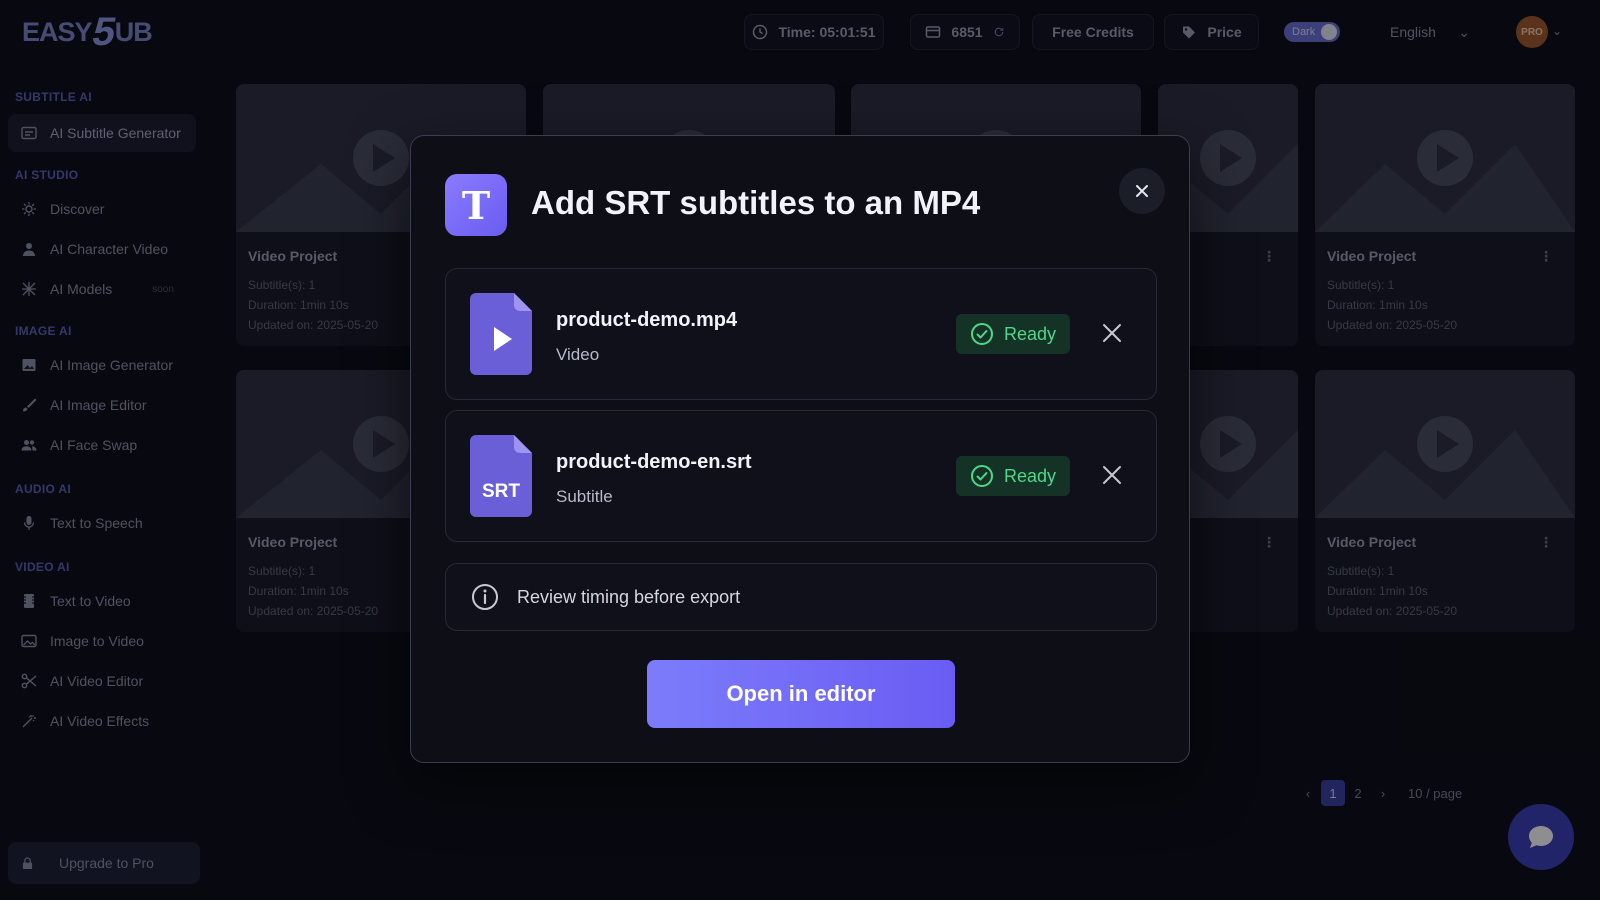 The image size is (1600, 900). I want to click on file-row-video: product-demo.mp4 Video Ready, so click(801, 334).